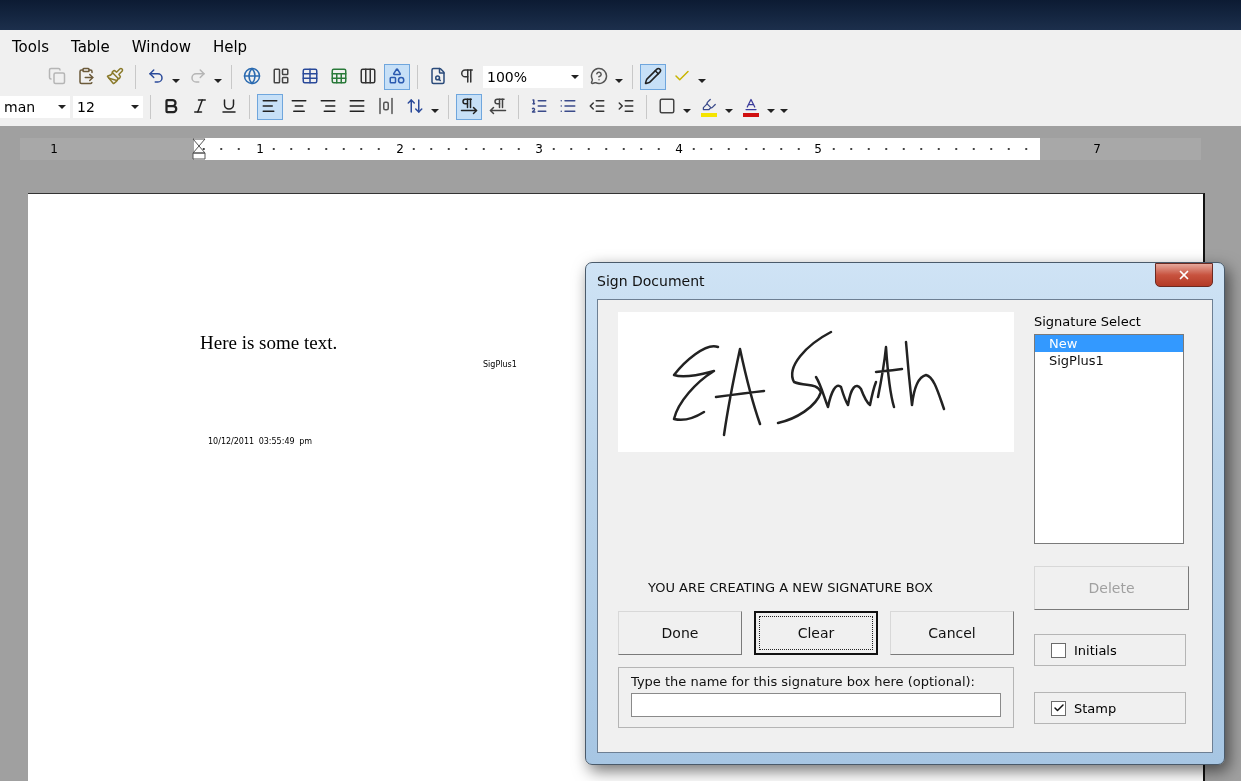 The image size is (1241, 781). I want to click on ruler-number: 4, so click(679, 149).